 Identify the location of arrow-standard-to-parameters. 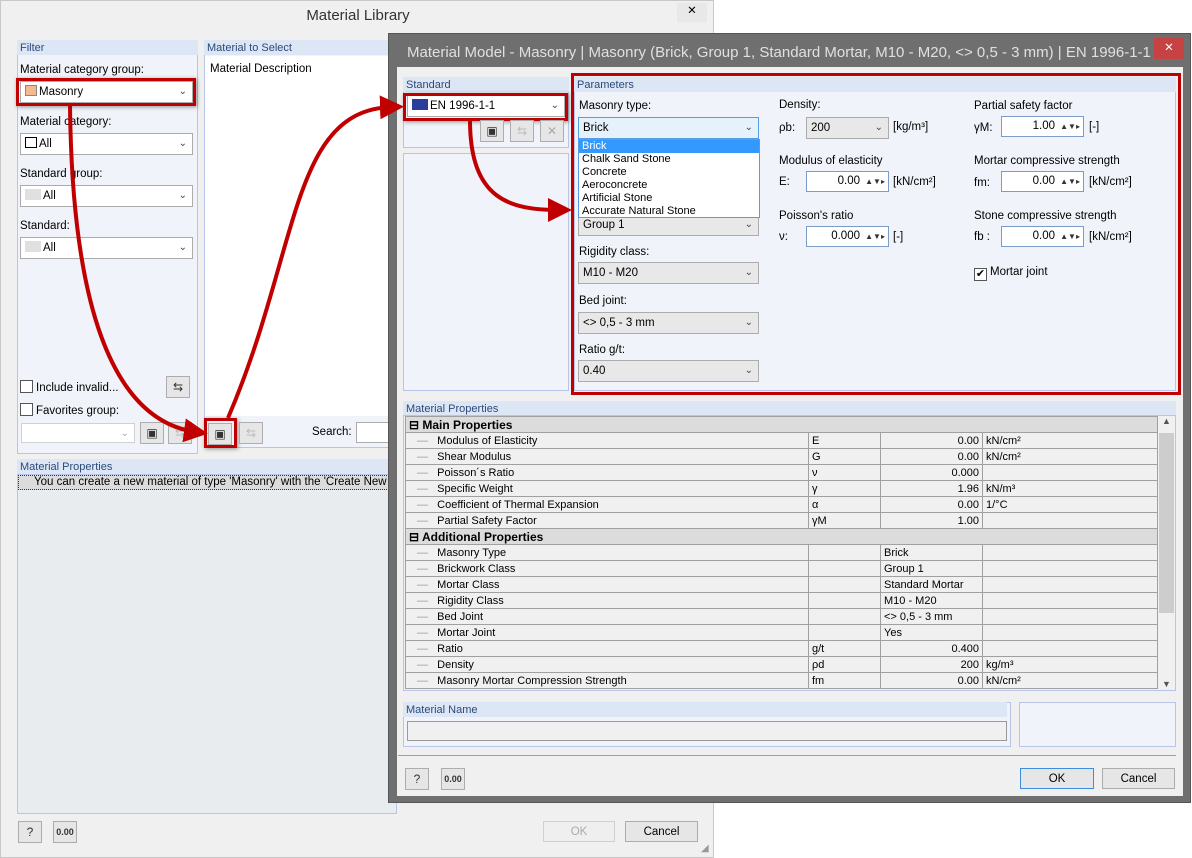
(520, 170).